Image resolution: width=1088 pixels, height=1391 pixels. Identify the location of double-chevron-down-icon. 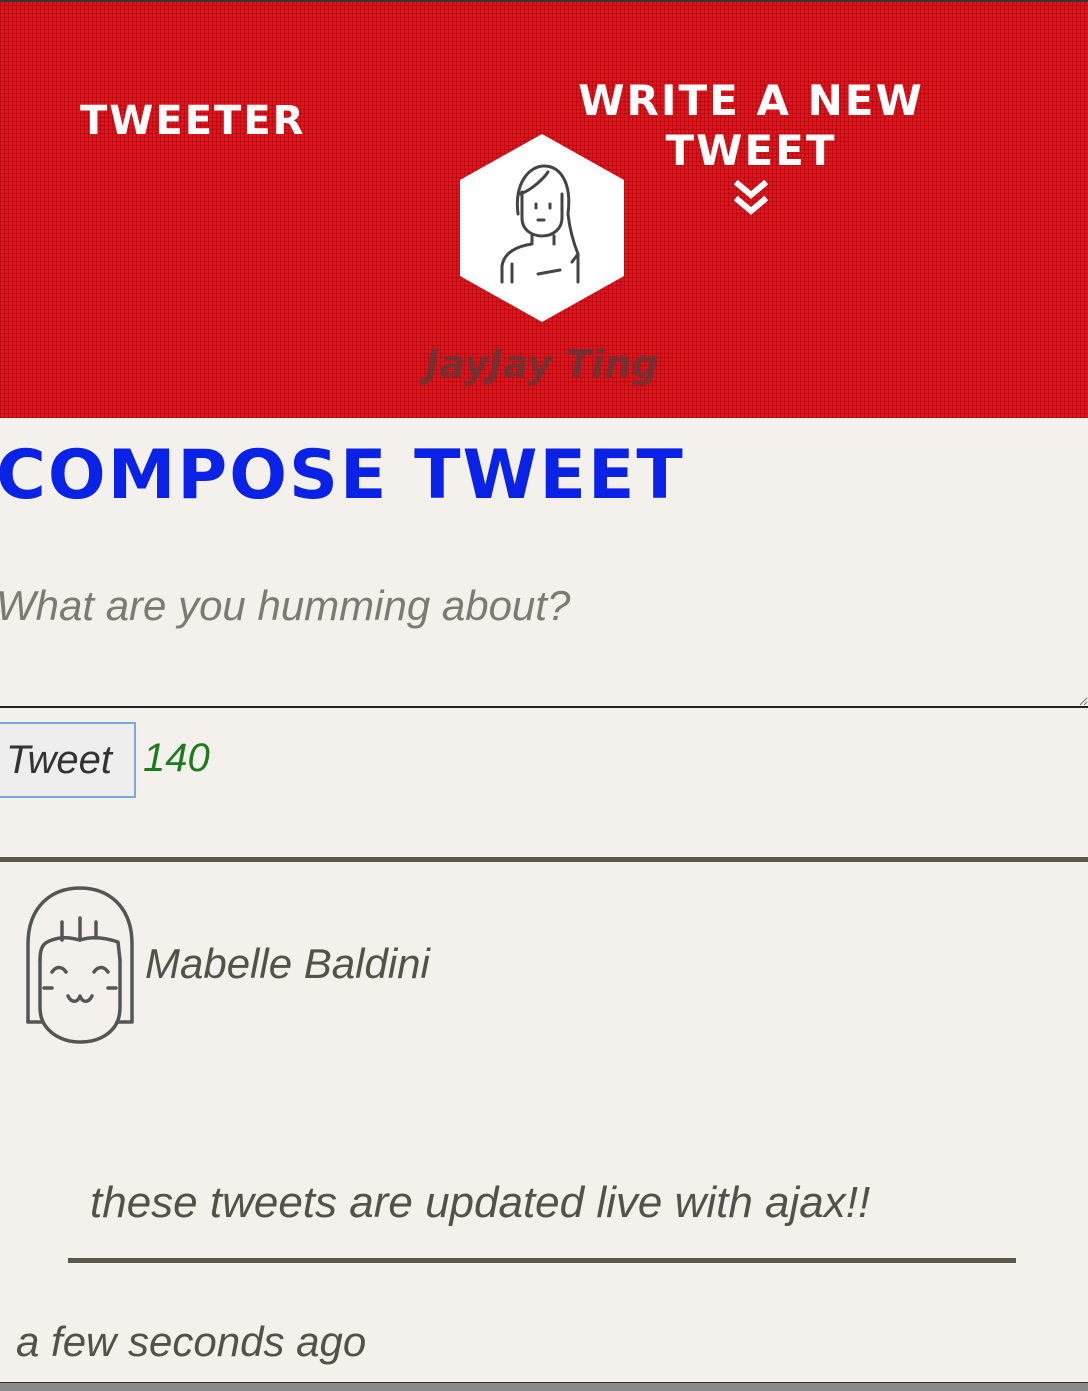
(751, 200).